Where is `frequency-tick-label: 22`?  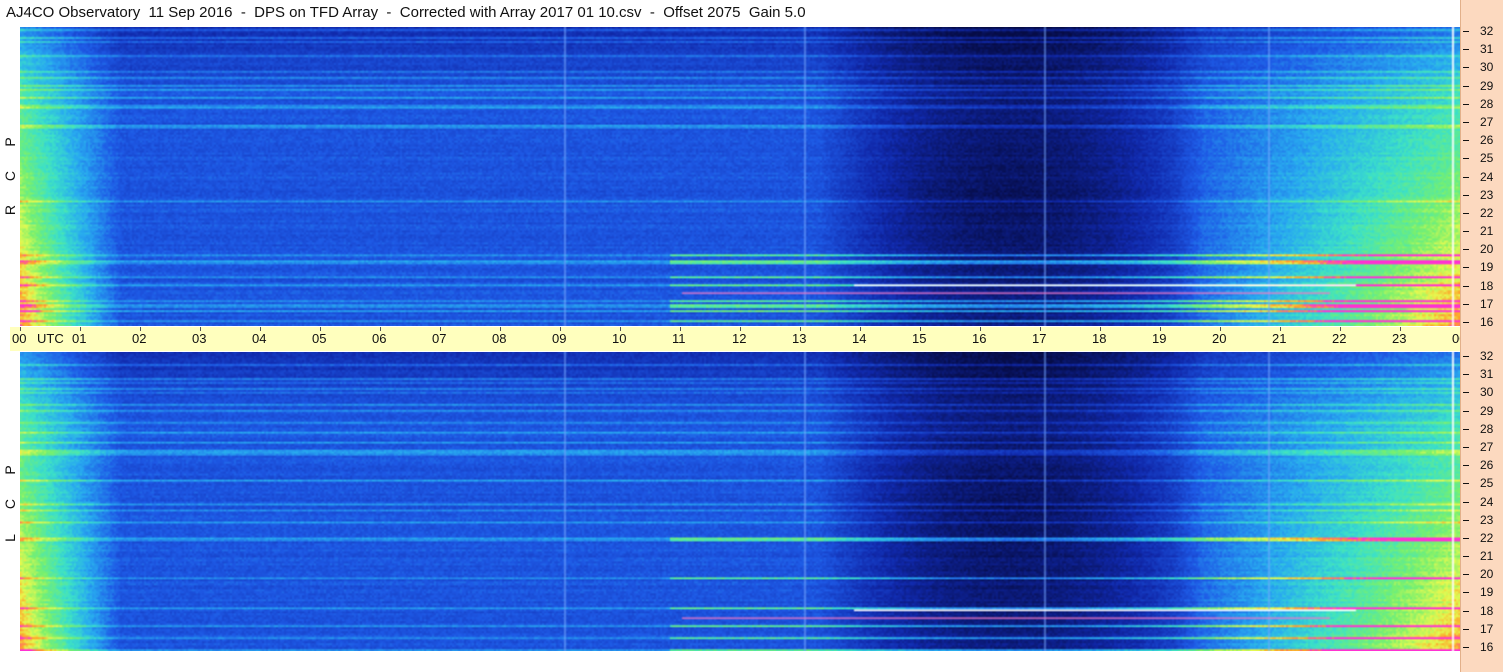 frequency-tick-label: 22 is located at coordinates (1487, 212).